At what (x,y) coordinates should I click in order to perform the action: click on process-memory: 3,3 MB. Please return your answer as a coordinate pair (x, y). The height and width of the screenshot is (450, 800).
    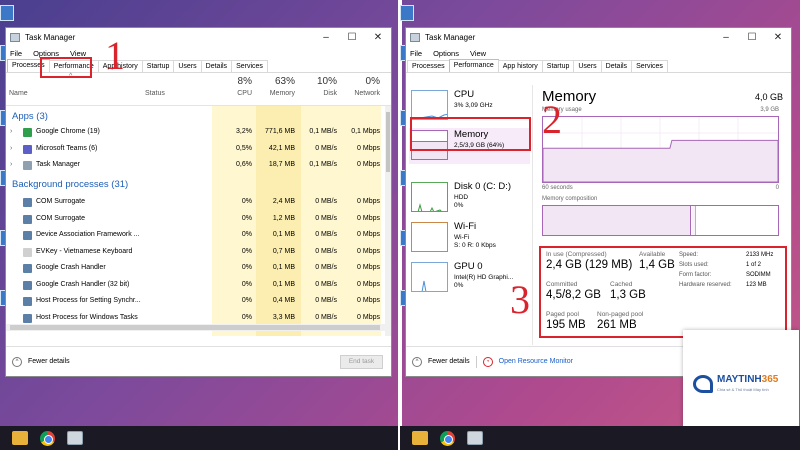
    Looking at the image, I should click on (283, 317).